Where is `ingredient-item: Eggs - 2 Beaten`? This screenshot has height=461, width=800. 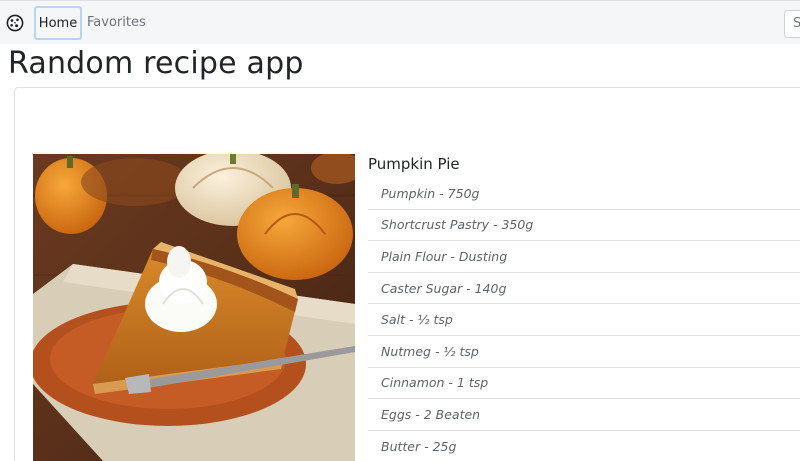 ingredient-item: Eggs - 2 Beaten is located at coordinates (584, 415).